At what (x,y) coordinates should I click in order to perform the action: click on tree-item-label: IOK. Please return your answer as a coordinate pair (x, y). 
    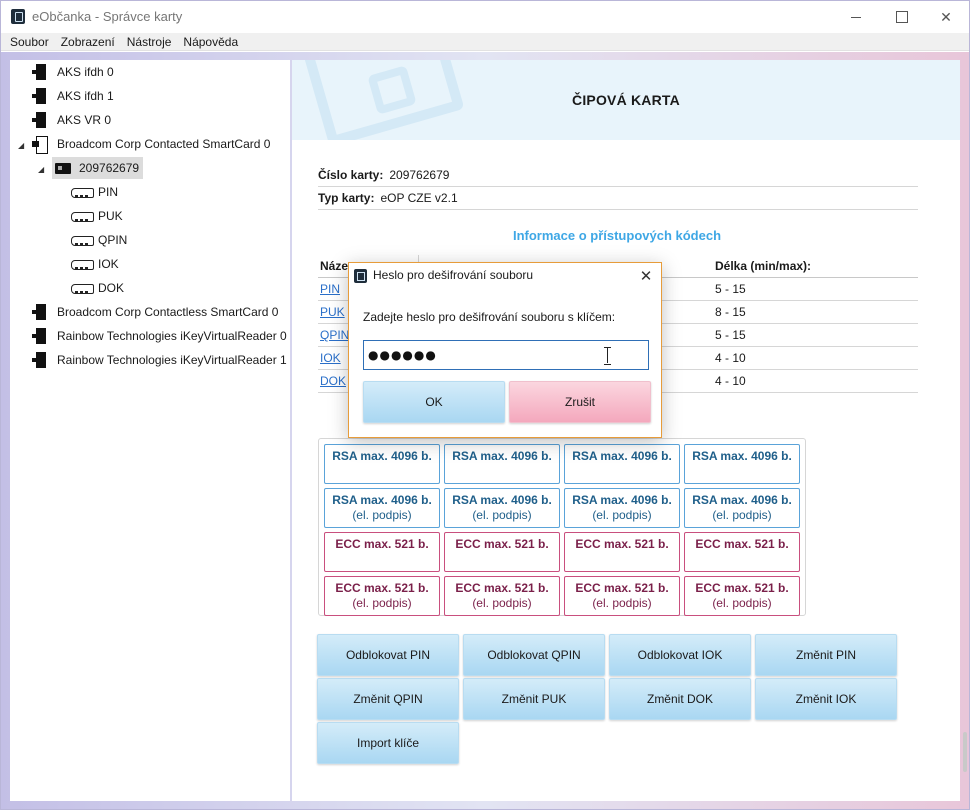
    Looking at the image, I should click on (108, 264).